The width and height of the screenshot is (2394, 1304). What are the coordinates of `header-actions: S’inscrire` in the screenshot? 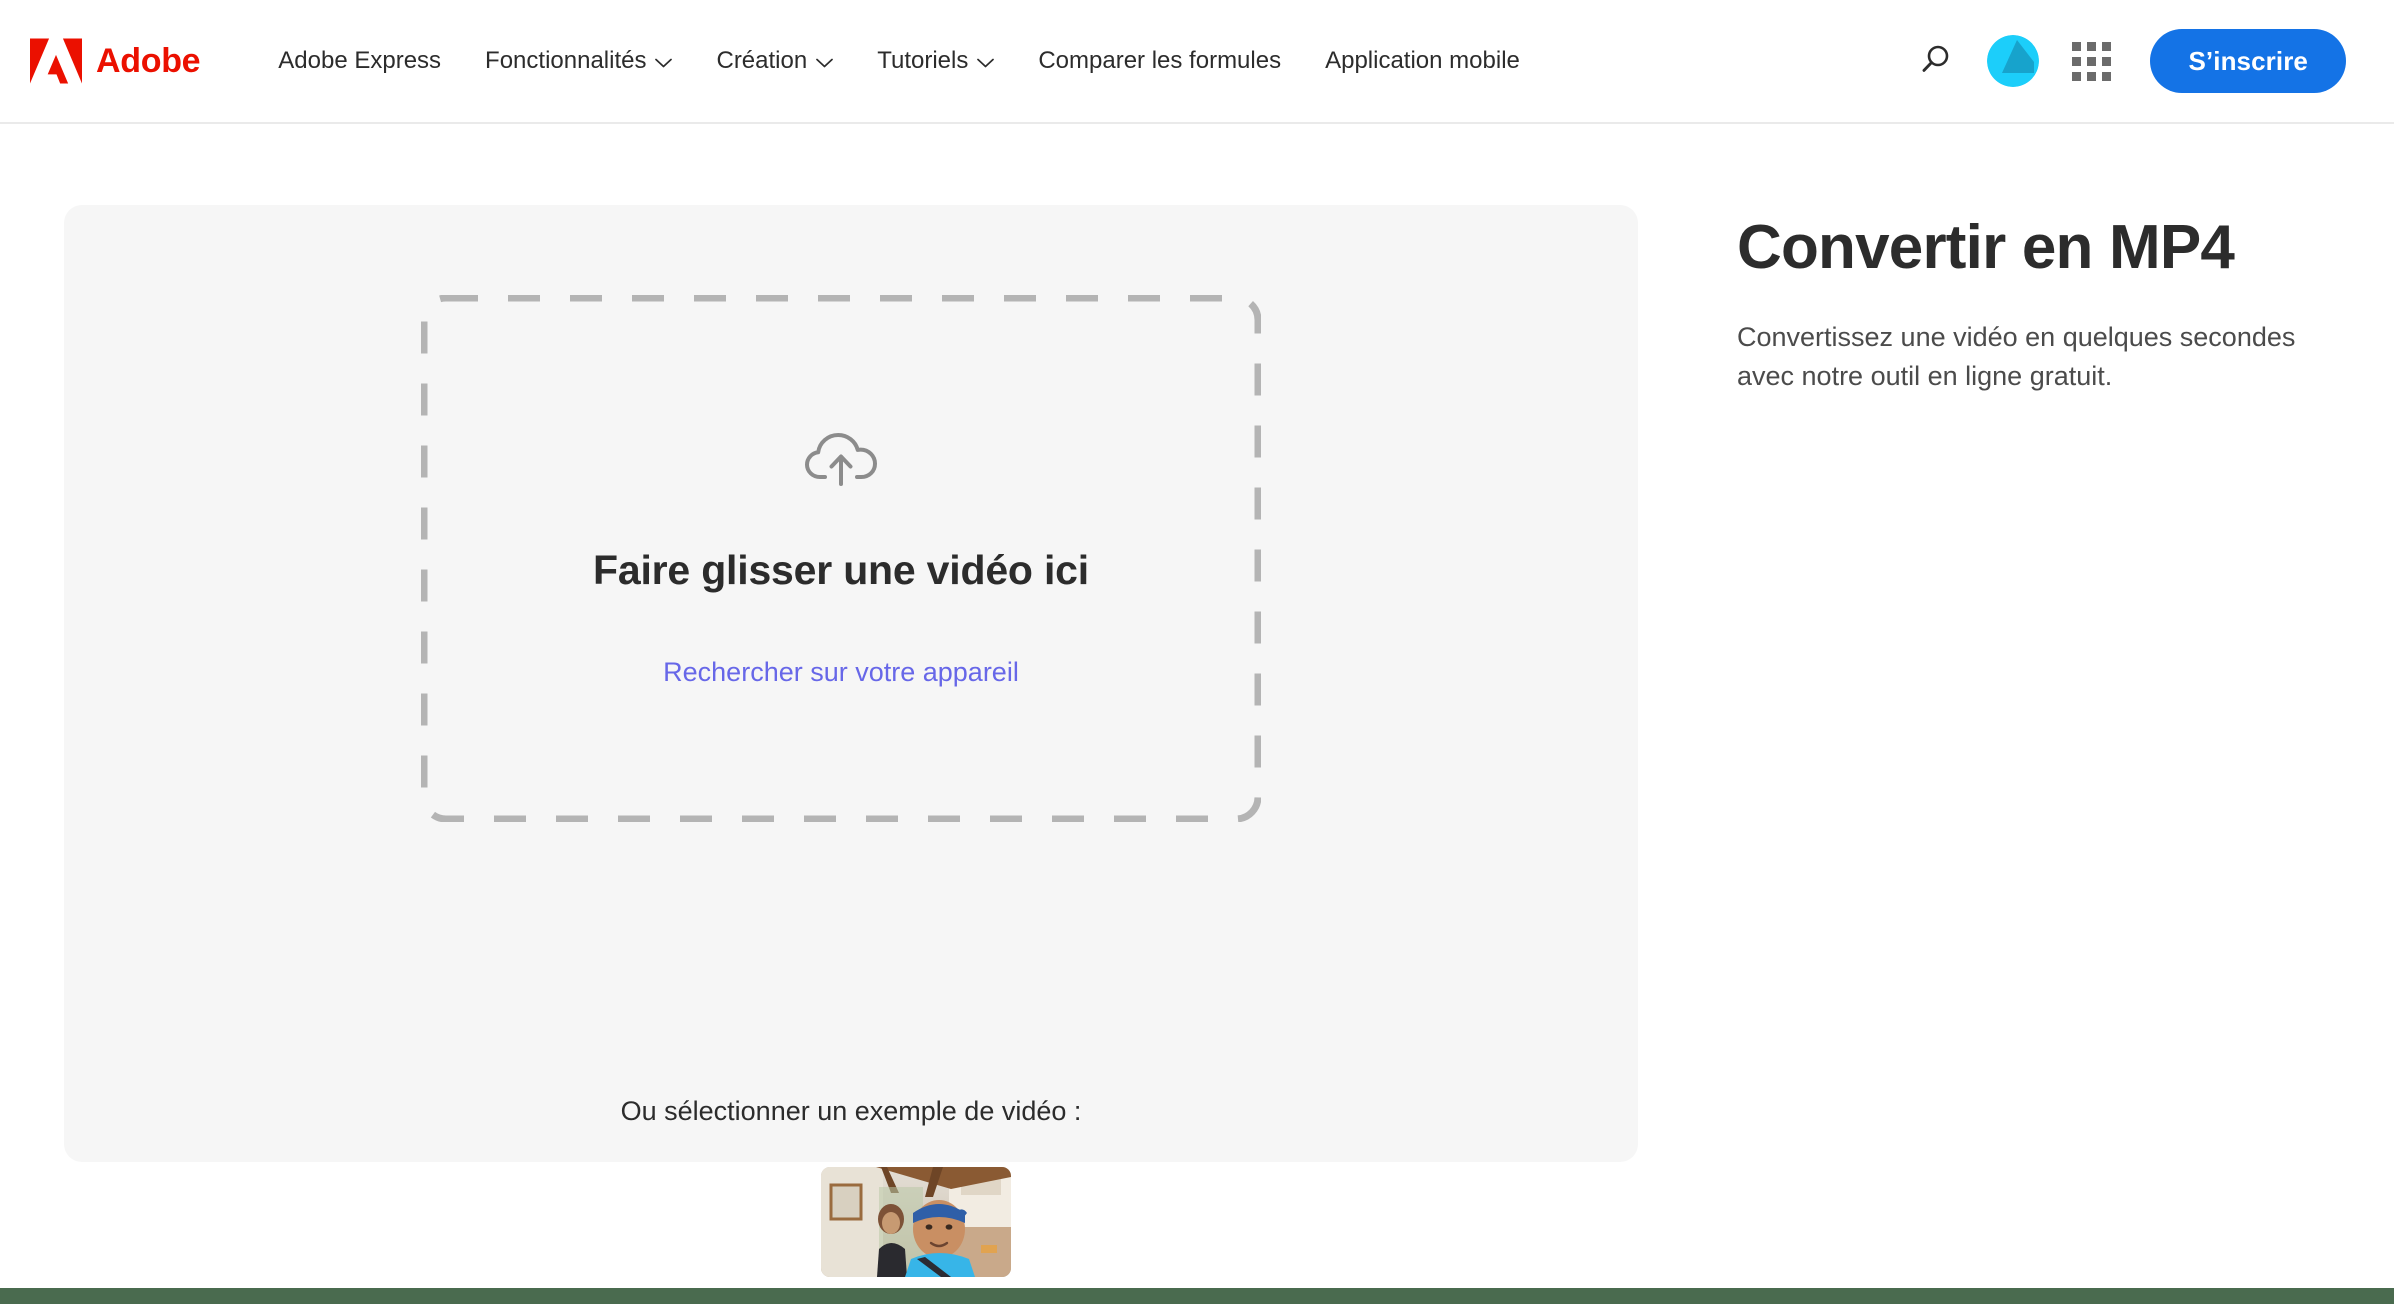 It's located at (2125, 61).